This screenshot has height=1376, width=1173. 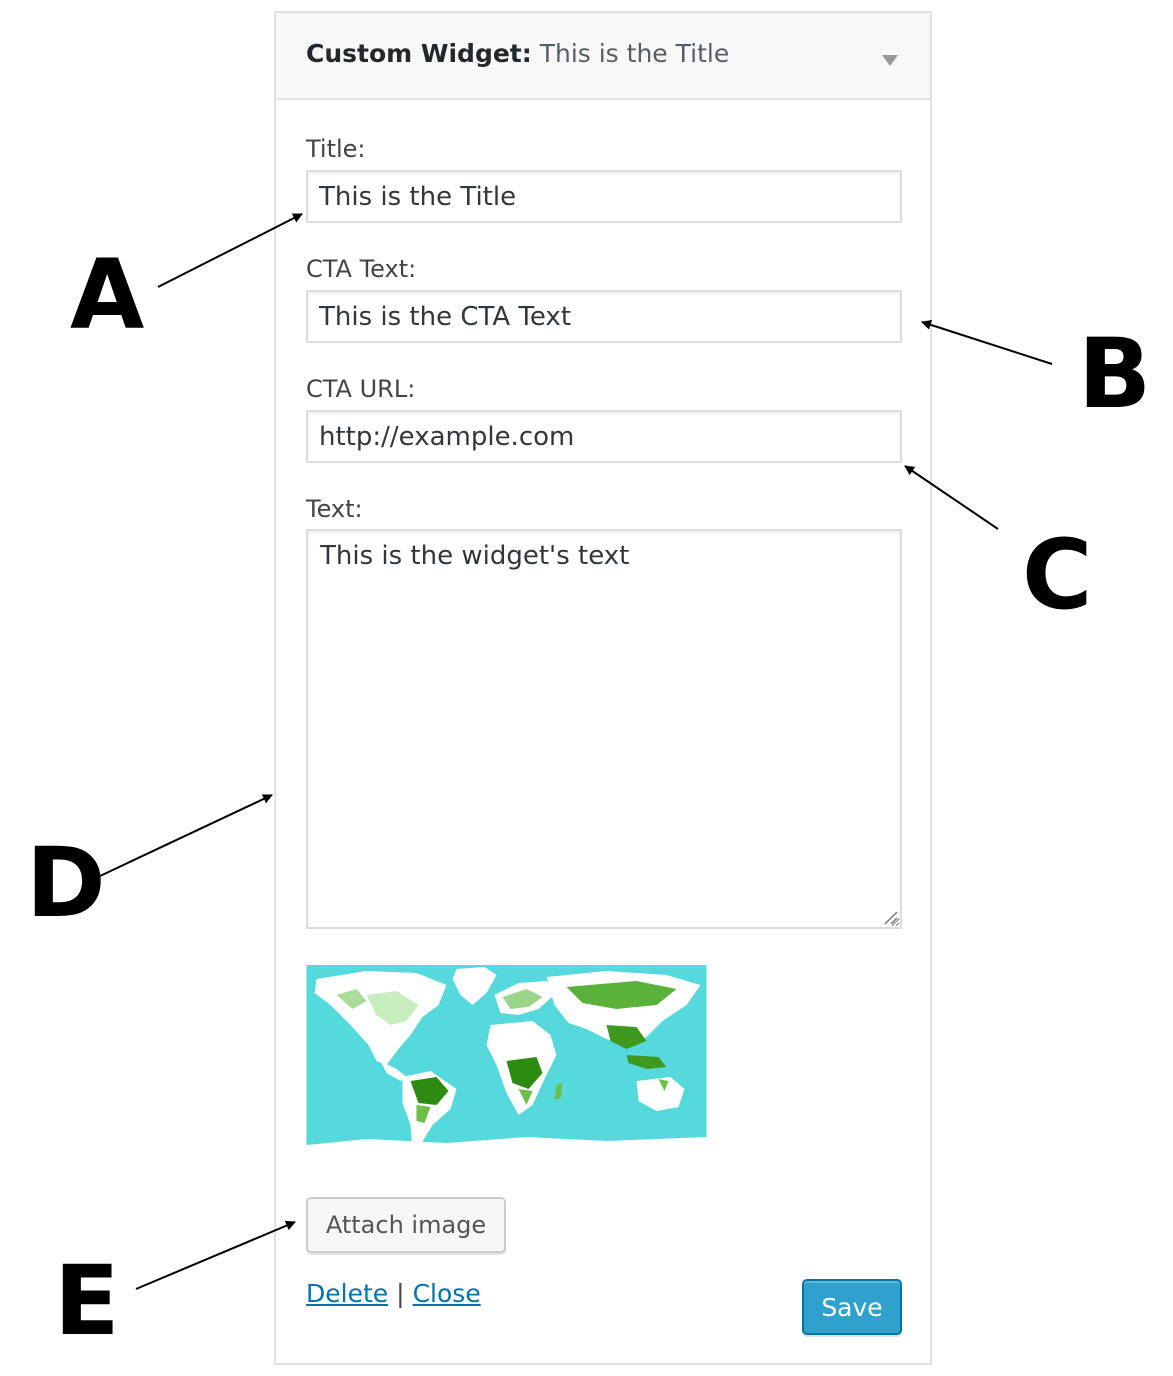 I want to click on triangle-down-icon, so click(x=890, y=60).